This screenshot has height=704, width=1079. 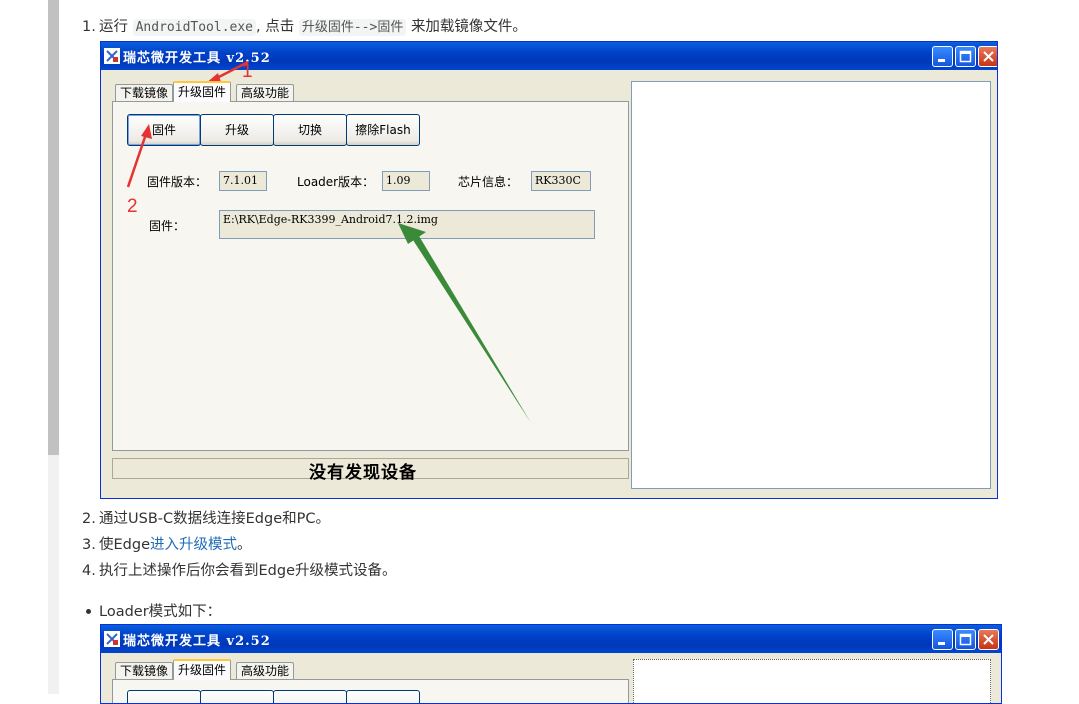 I want to click on step-text: 执行上述操作后你会看到Edge升级模式设备。, so click(x=248, y=571).